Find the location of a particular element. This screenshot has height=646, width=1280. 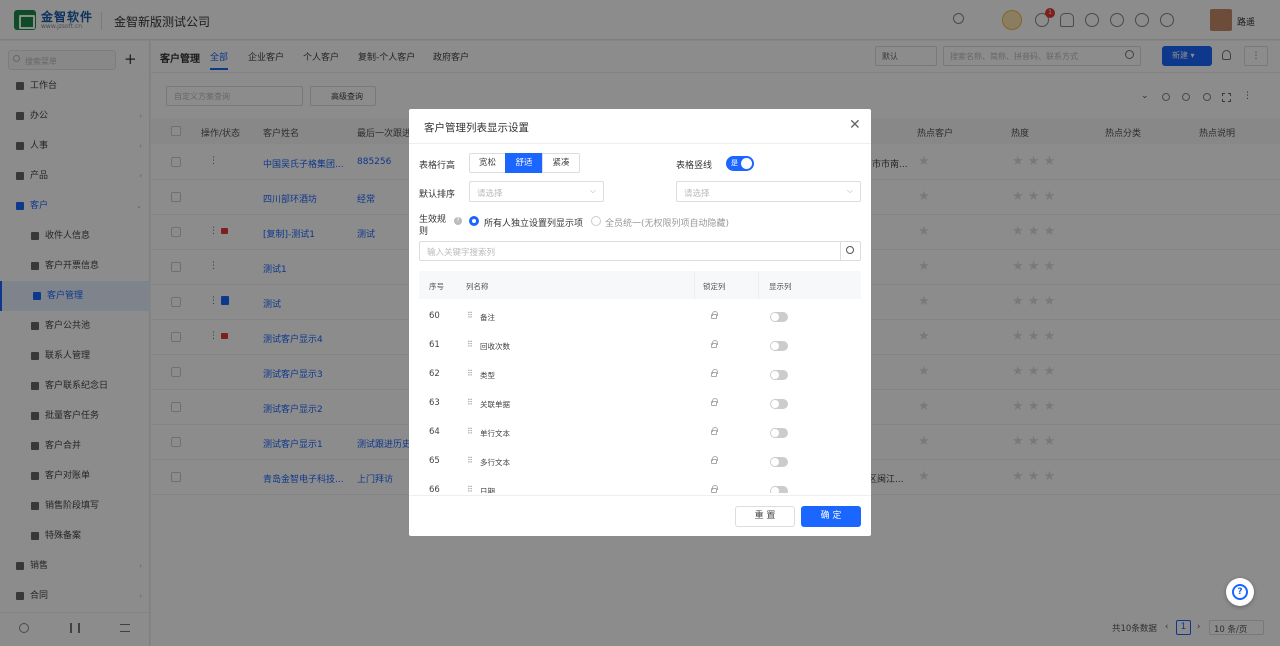

column-search-button is located at coordinates (850, 251).